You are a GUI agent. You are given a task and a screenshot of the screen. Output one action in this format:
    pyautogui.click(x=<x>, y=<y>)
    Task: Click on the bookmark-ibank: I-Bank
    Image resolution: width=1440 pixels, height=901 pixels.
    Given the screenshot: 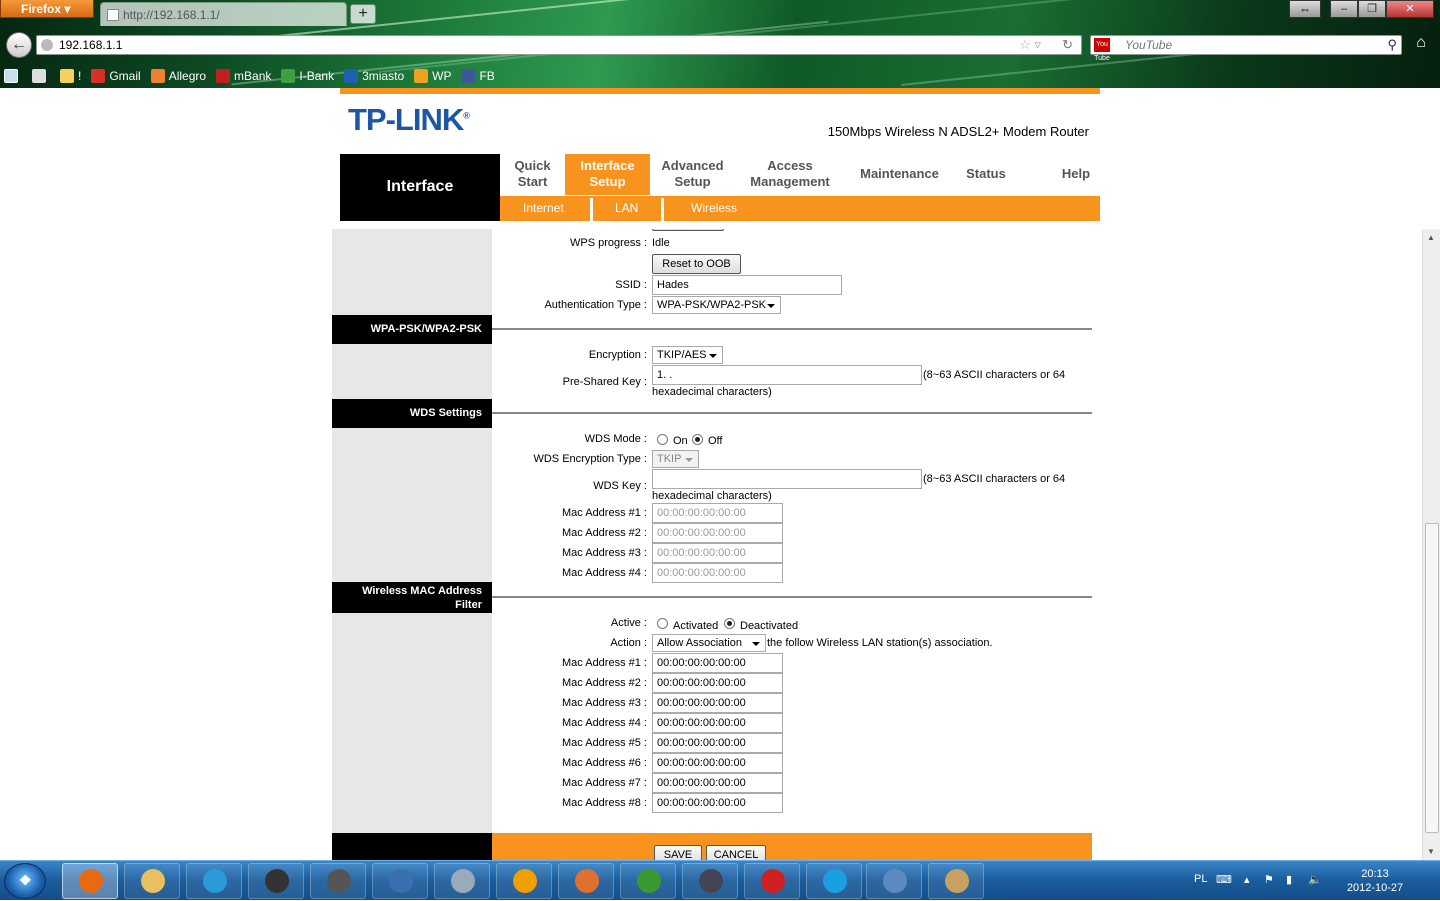 What is the action you would take?
    pyautogui.click(x=305, y=76)
    